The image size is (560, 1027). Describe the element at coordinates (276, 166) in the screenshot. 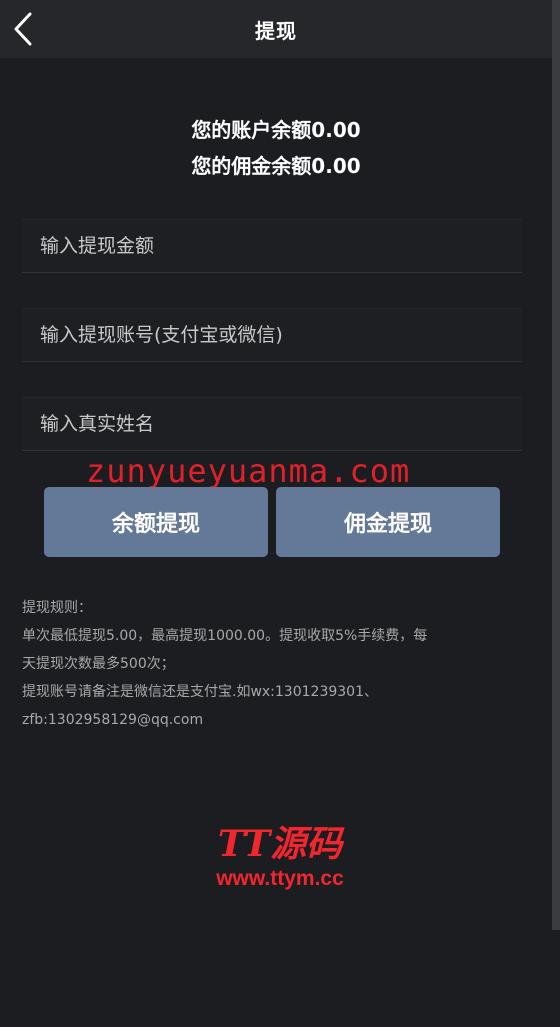

I see `commission-balance: 您的佣金余额0.00` at that location.